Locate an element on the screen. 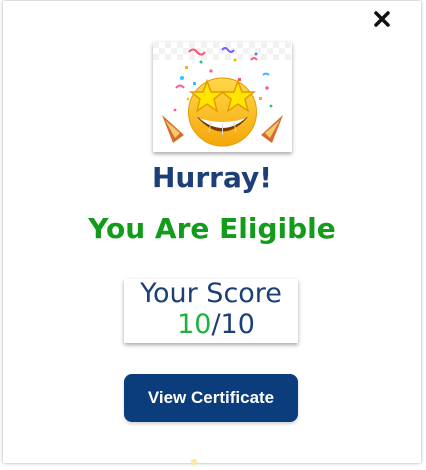 The image size is (426, 470). dialog-title: Hurray! is located at coordinates (212, 177).